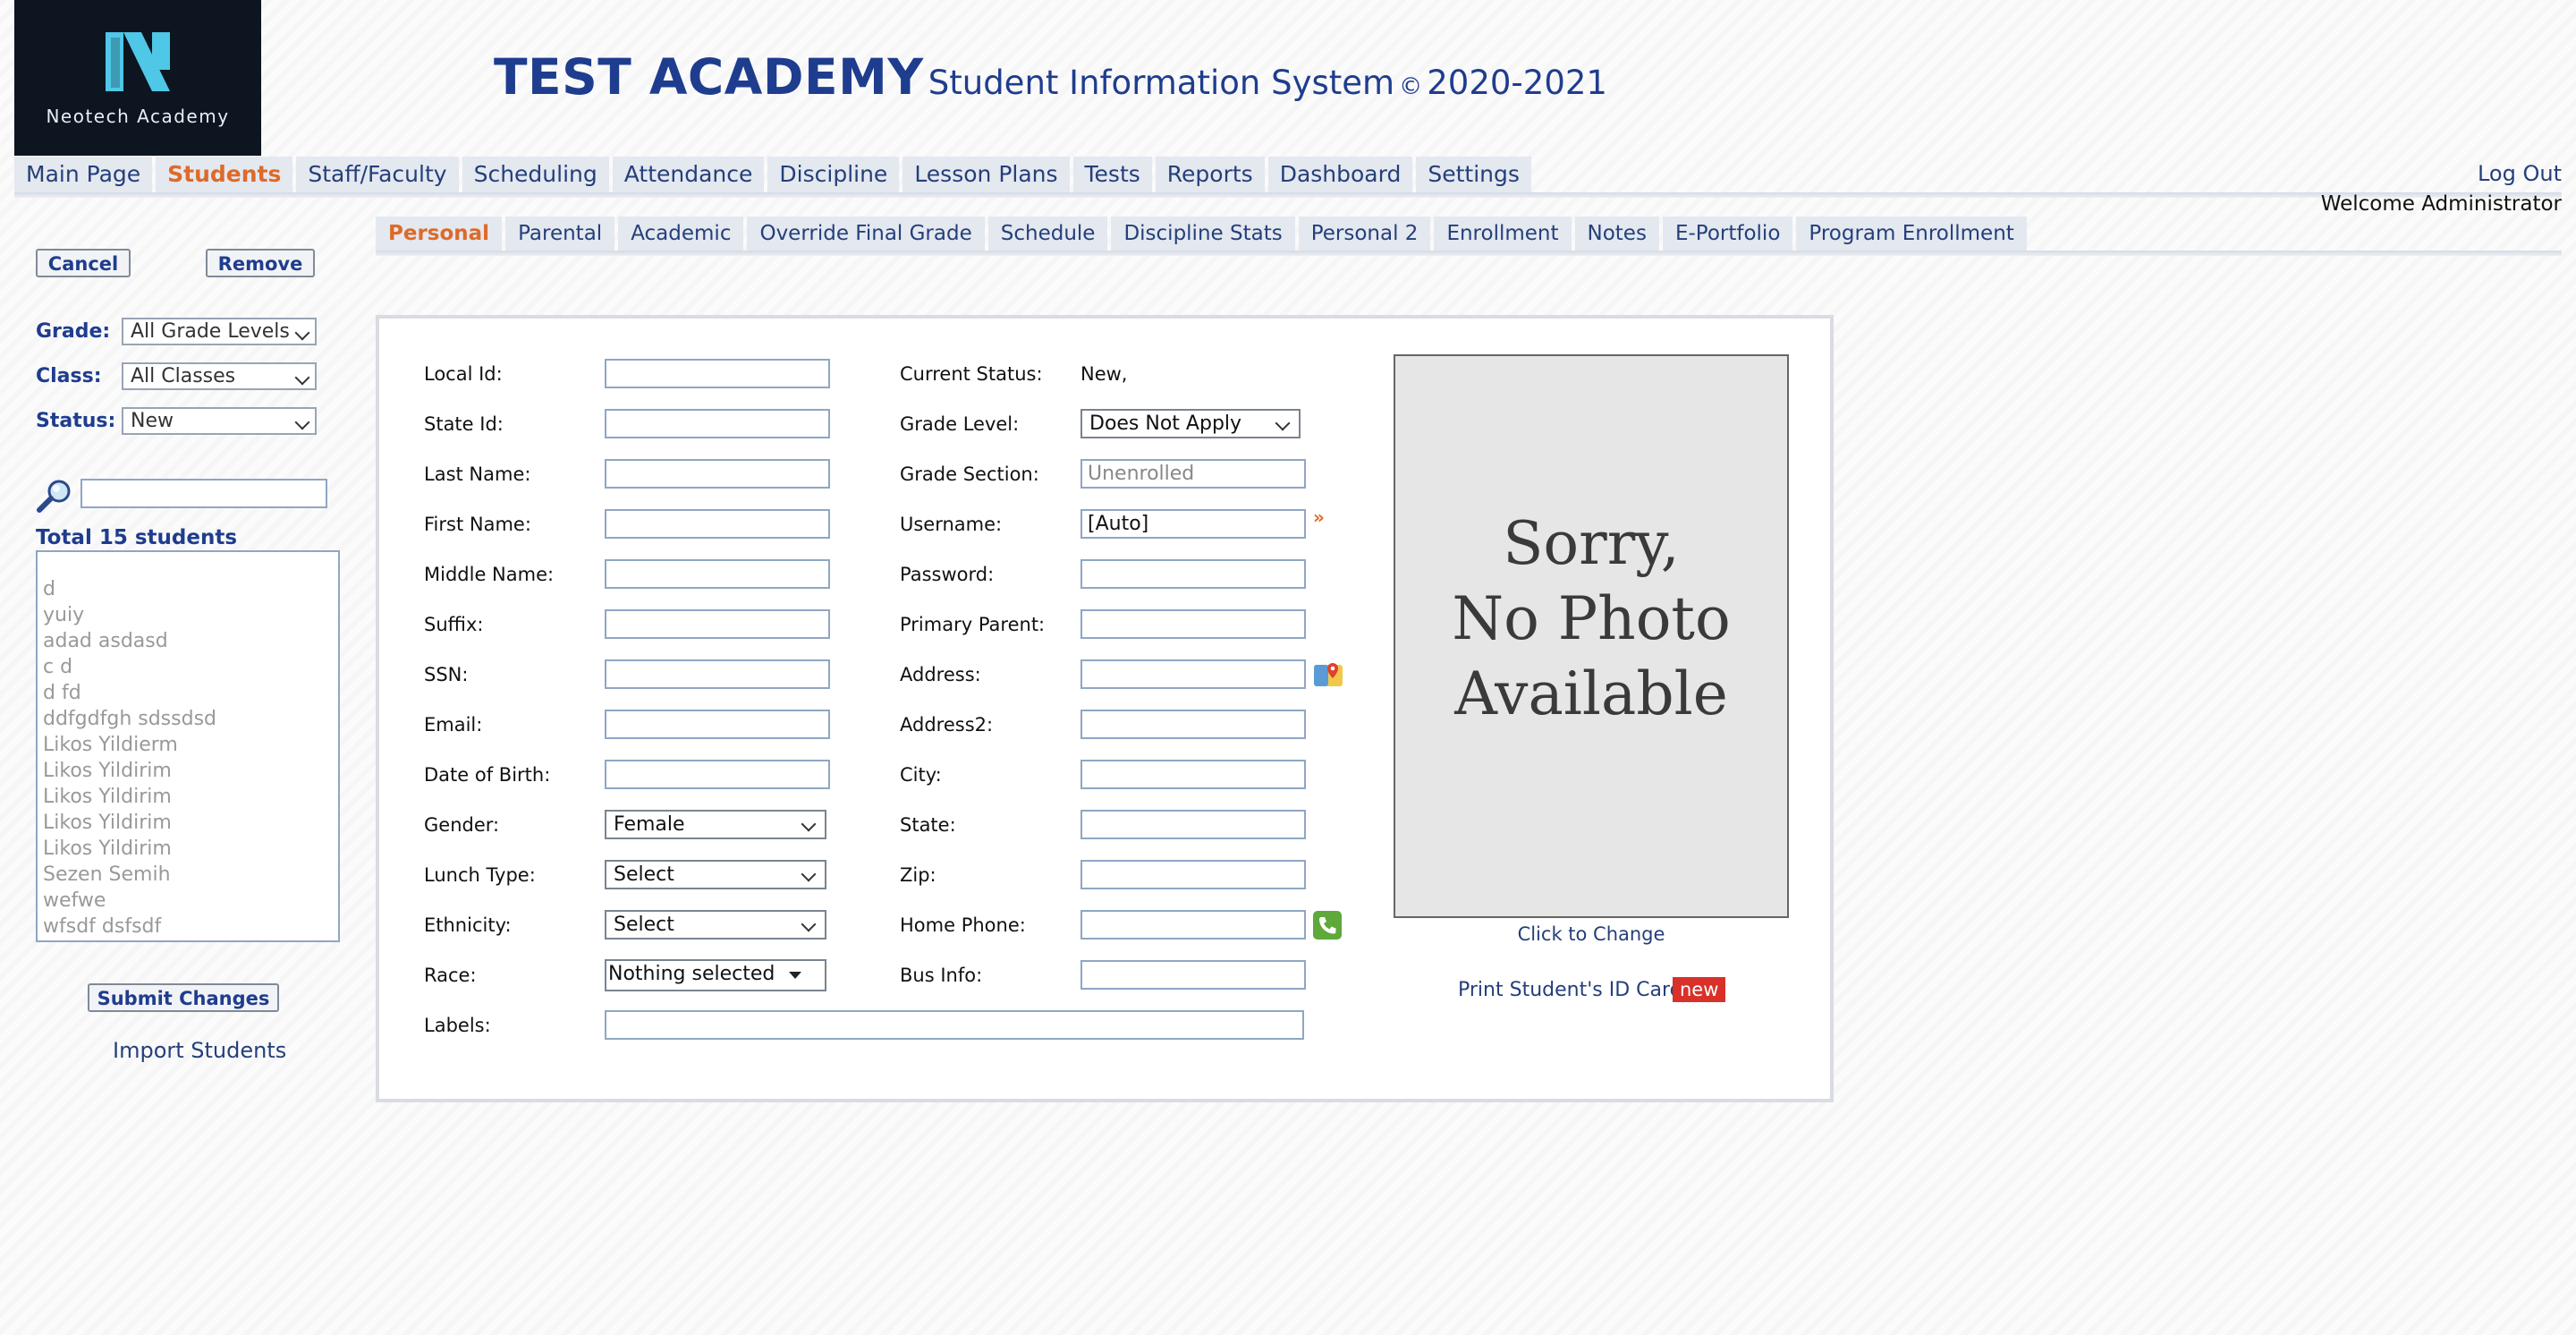 The width and height of the screenshot is (2576, 1335). Describe the element at coordinates (62, 693) in the screenshot. I see `list-item: d fd` at that location.